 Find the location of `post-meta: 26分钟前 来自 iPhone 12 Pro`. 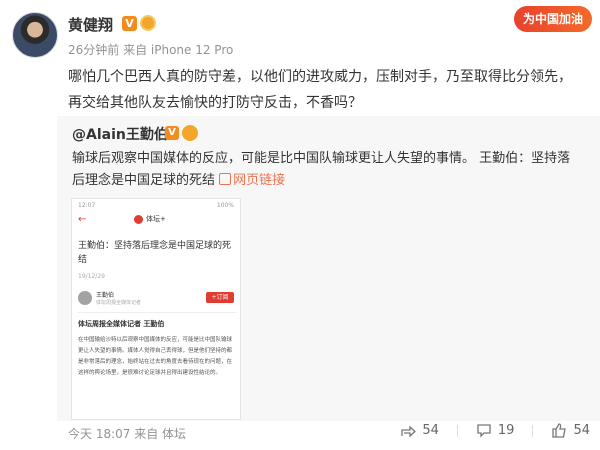

post-meta: 26分钟前 来自 iPhone 12 Pro is located at coordinates (151, 50).